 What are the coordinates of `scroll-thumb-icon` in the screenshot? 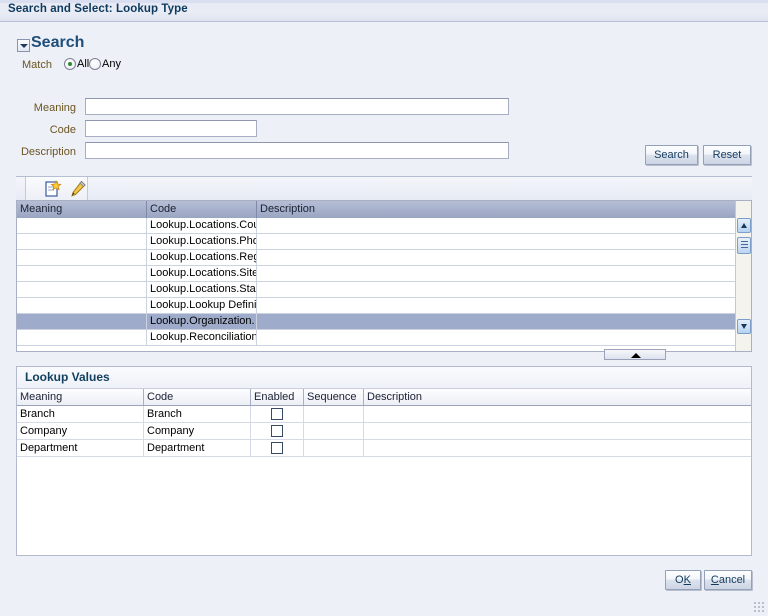 It's located at (744, 245).